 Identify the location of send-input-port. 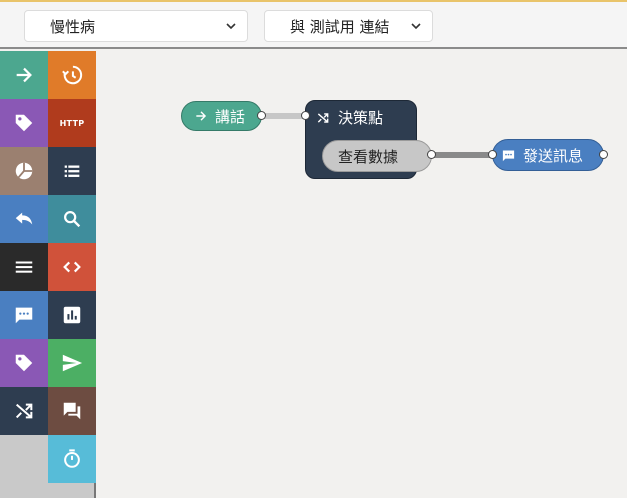
(492, 154).